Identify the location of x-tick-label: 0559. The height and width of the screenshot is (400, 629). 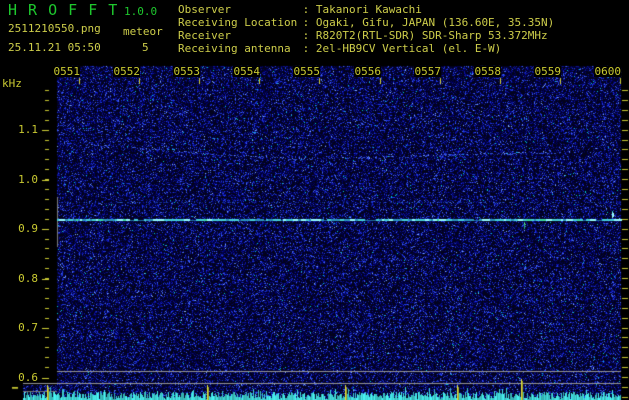
(547, 71).